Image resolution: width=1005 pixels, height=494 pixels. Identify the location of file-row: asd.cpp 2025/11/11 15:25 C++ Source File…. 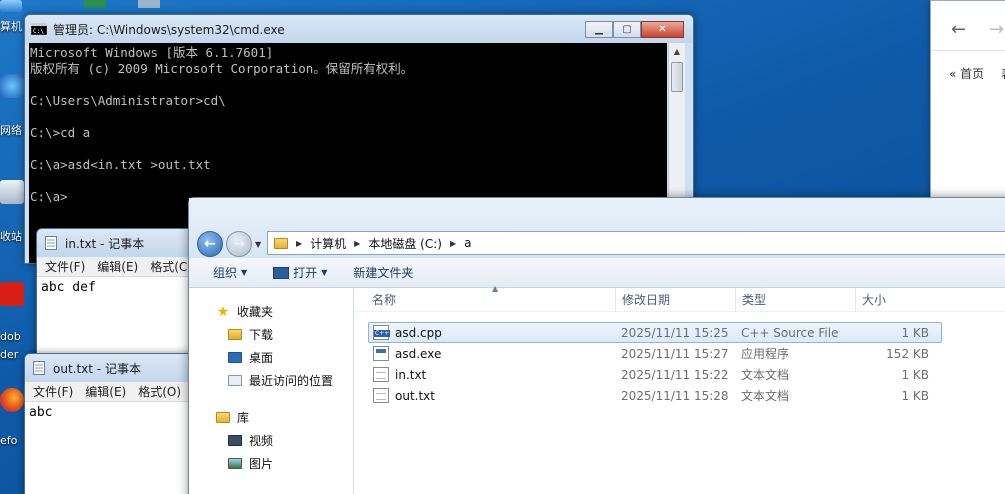
(655, 332).